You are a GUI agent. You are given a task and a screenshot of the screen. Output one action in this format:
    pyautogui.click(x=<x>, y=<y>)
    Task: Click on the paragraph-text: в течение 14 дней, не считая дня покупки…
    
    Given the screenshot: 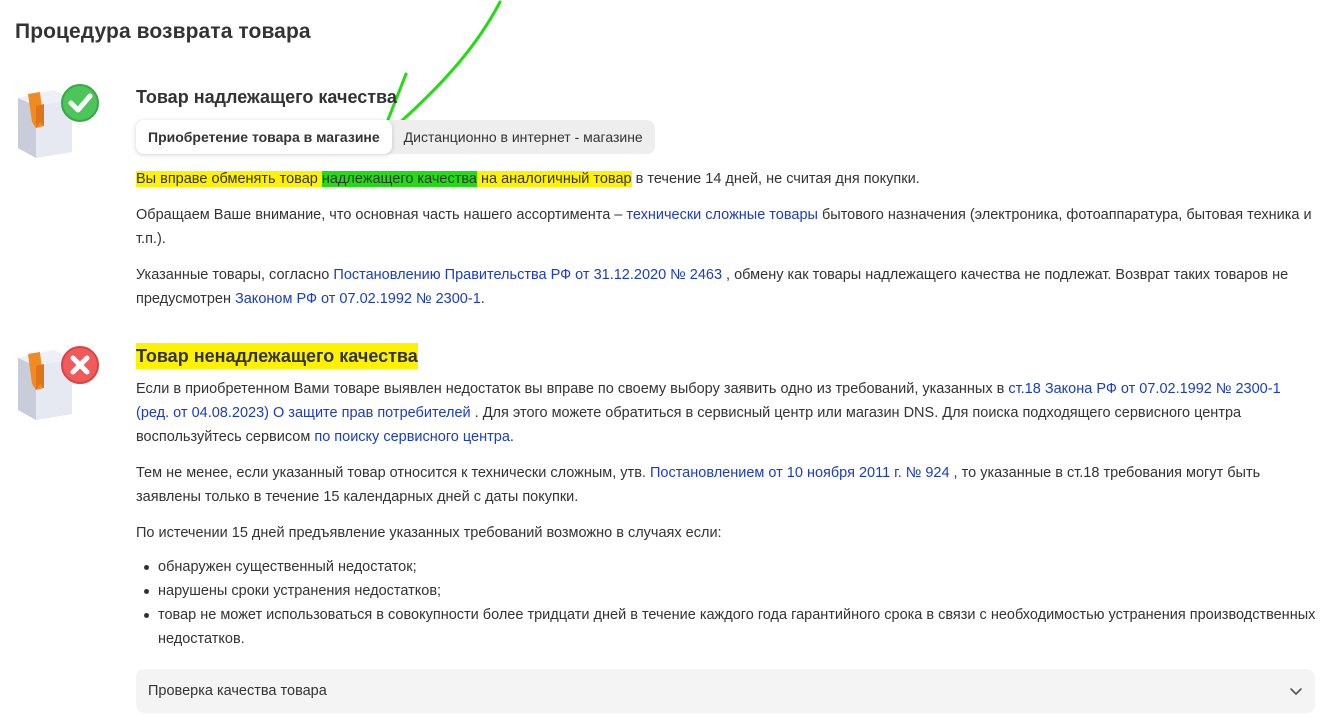 What is the action you would take?
    pyautogui.click(x=775, y=179)
    